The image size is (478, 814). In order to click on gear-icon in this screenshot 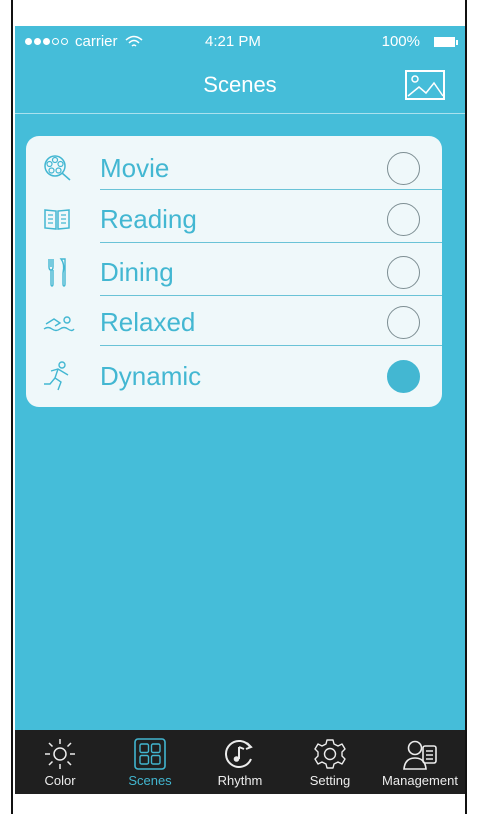, I will do `click(330, 754)`.